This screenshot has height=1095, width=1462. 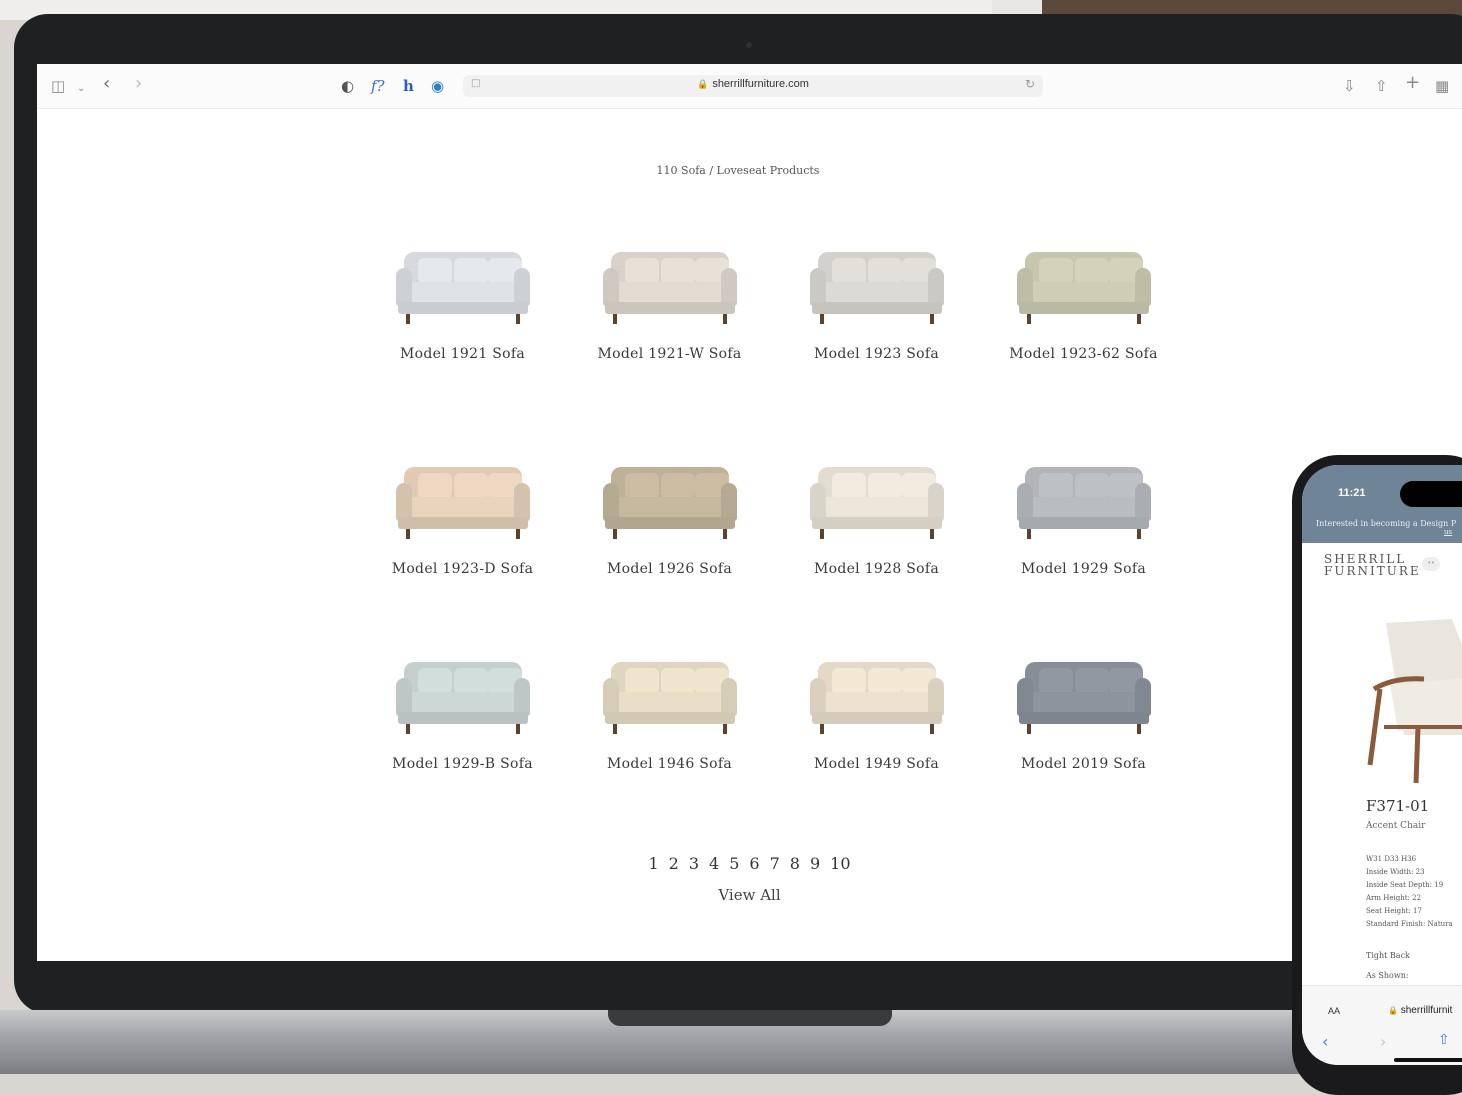 I want to click on spec-line: Arm Height: 22, so click(x=1394, y=898).